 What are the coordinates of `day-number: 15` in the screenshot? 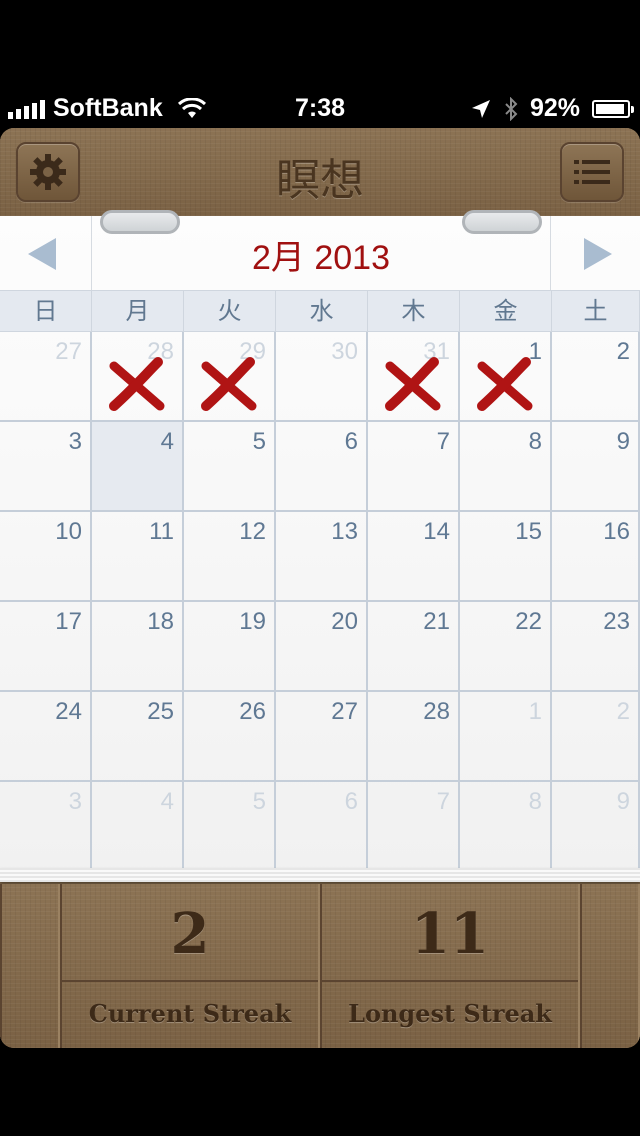 It's located at (528, 531).